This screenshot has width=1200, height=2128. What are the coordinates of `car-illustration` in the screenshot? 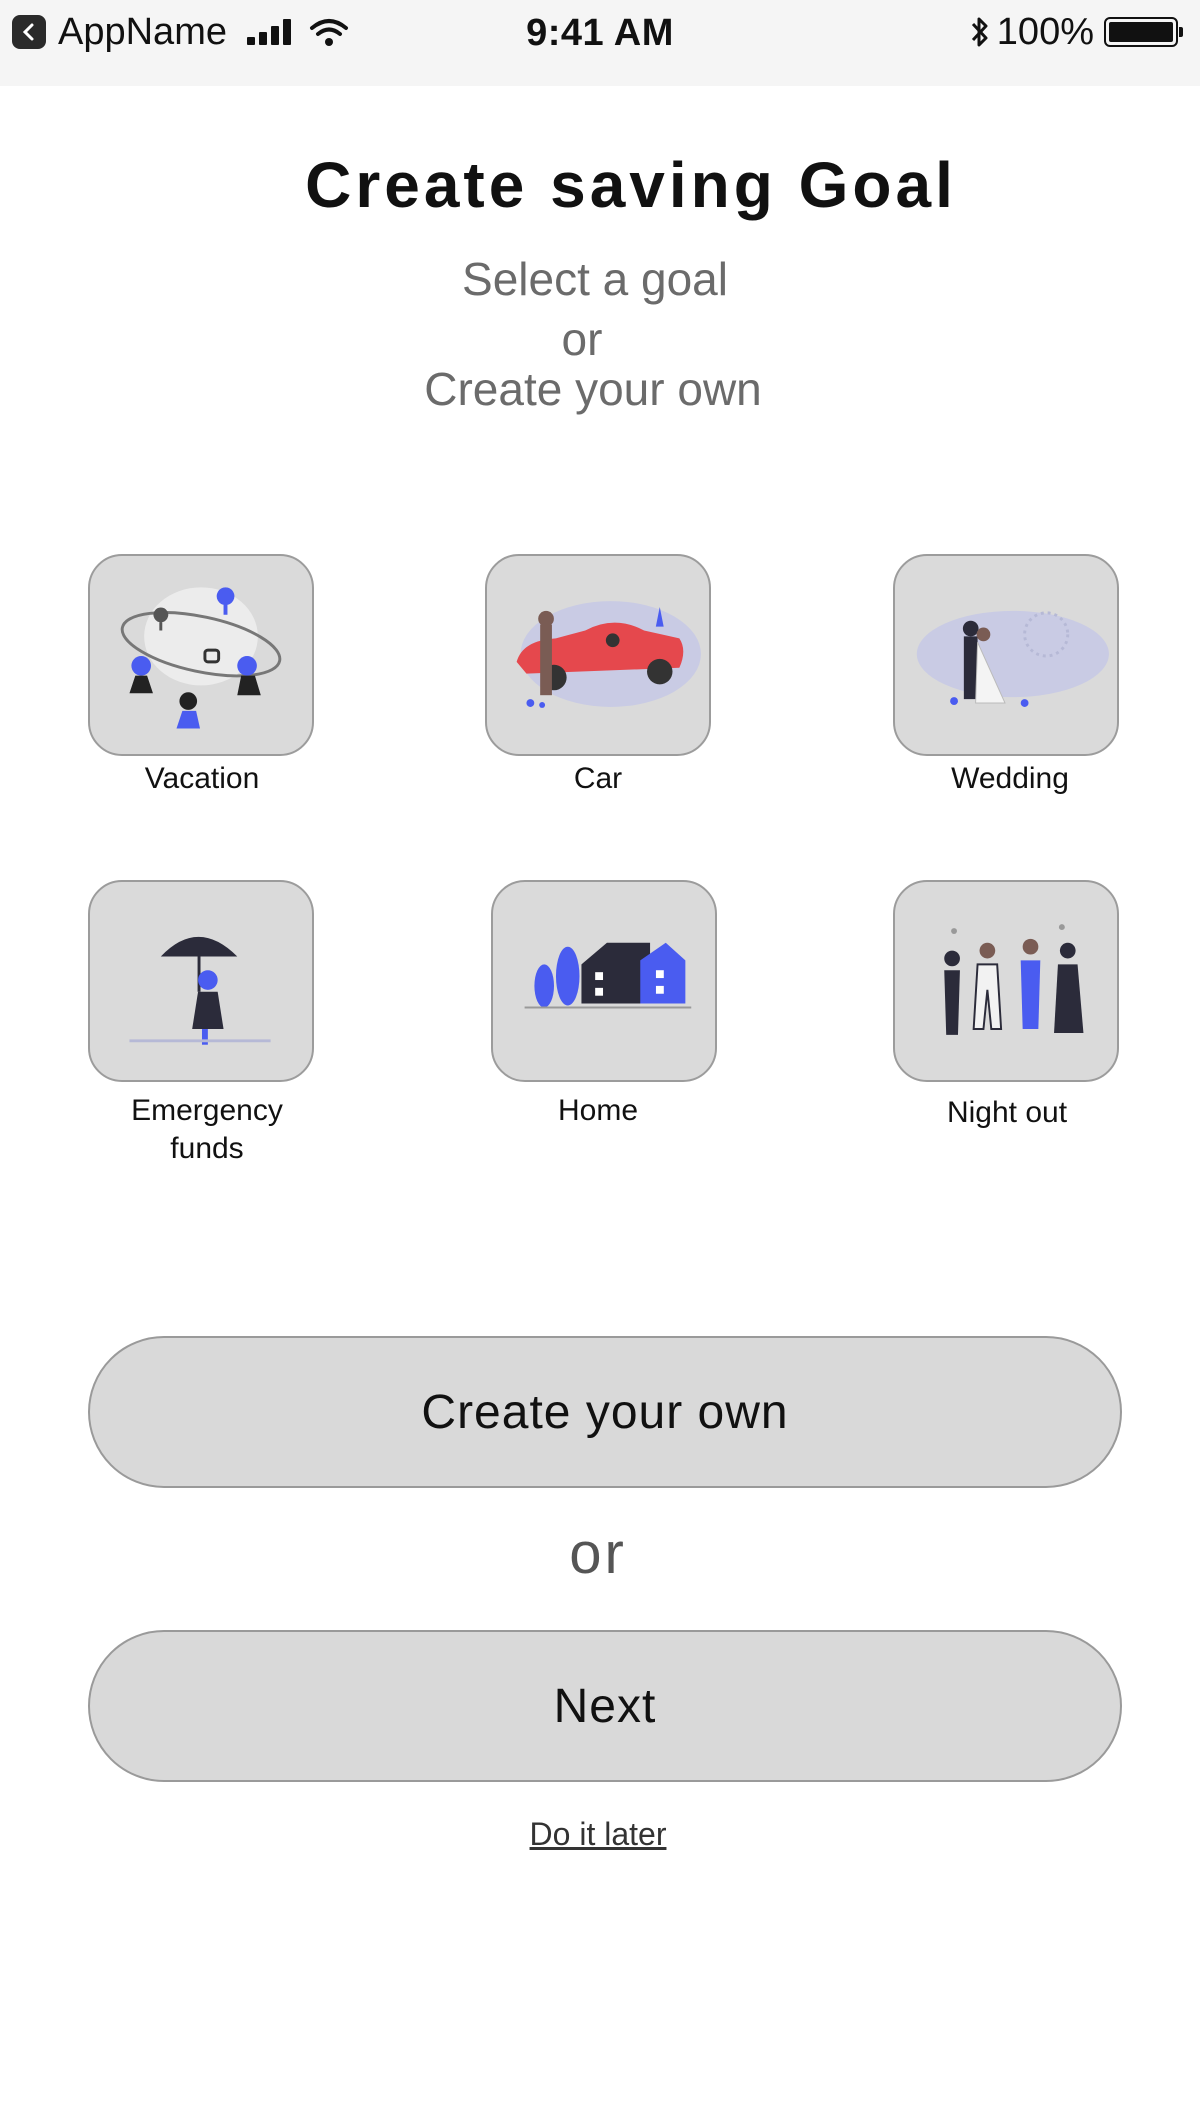 It's located at (608, 654).